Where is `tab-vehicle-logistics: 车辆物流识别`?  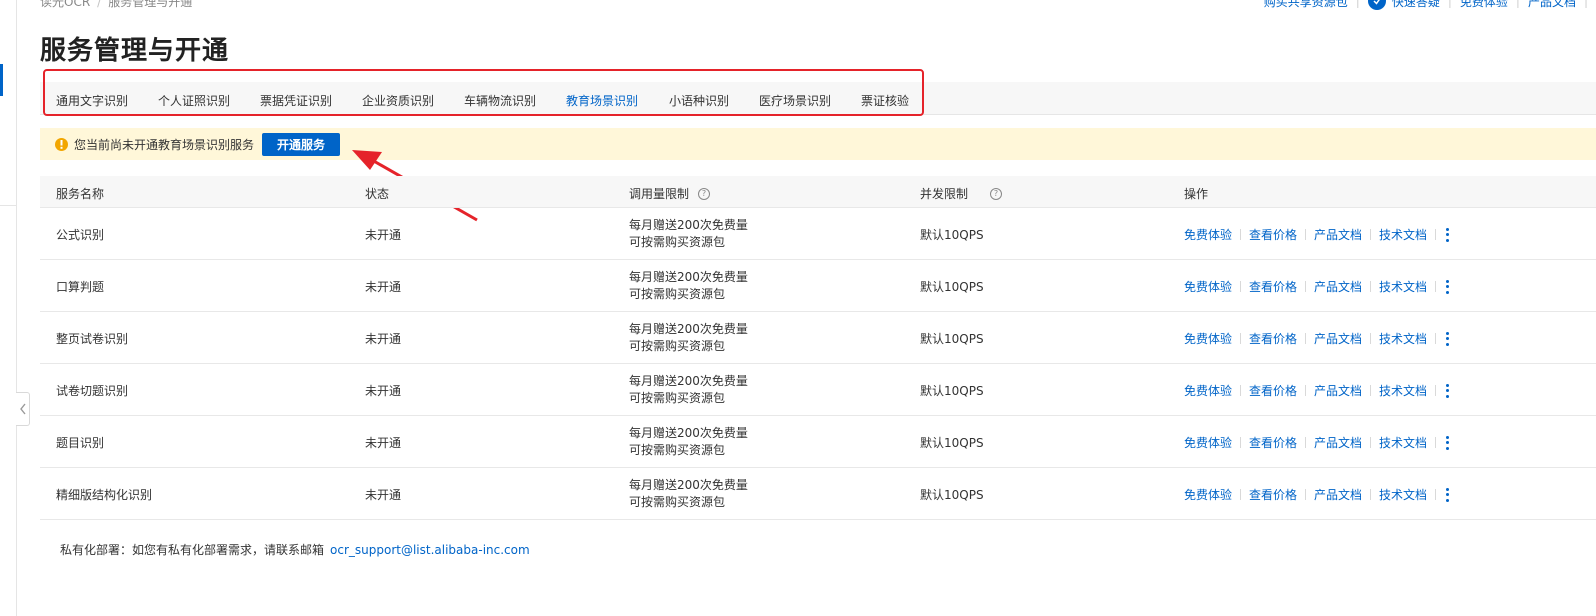 tab-vehicle-logistics: 车辆物流识别 is located at coordinates (500, 100).